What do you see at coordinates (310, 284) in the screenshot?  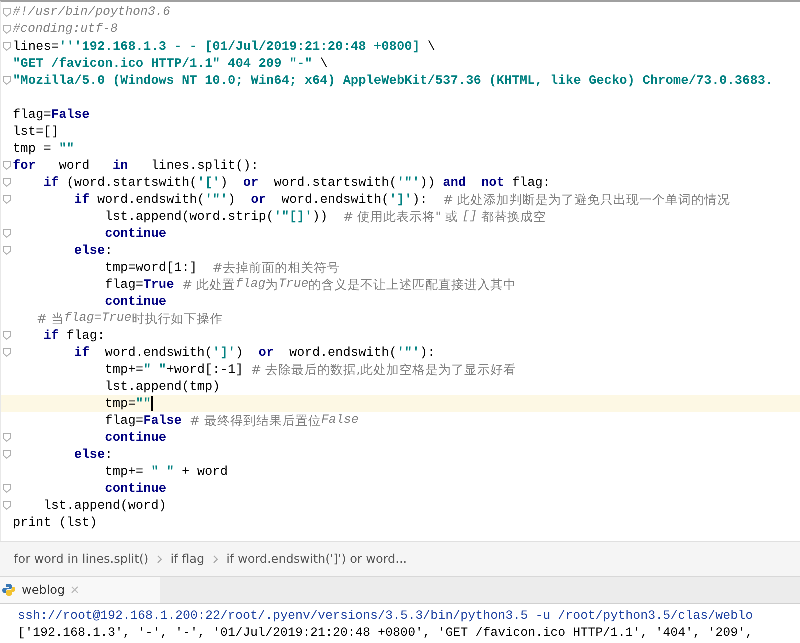 I see `code-line: flag=True # 此处置flag为 True的含义是不让上述匹配直接进入其中` at bounding box center [310, 284].